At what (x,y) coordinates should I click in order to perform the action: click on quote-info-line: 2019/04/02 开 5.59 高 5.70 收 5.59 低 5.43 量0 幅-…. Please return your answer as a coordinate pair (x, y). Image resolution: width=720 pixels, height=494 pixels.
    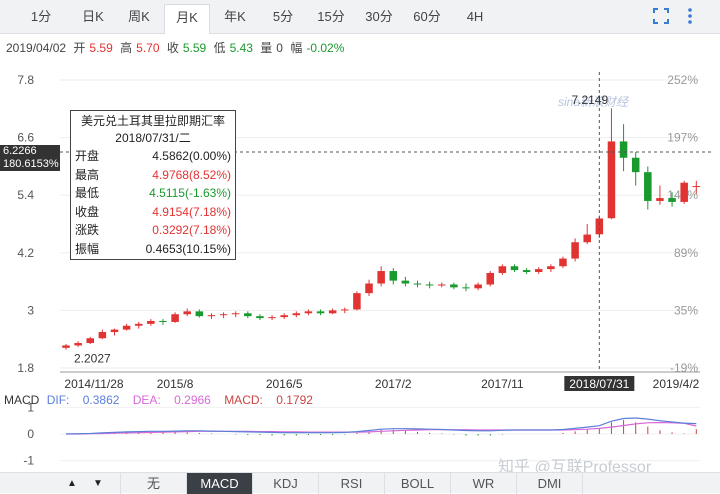
    Looking at the image, I should click on (177, 47).